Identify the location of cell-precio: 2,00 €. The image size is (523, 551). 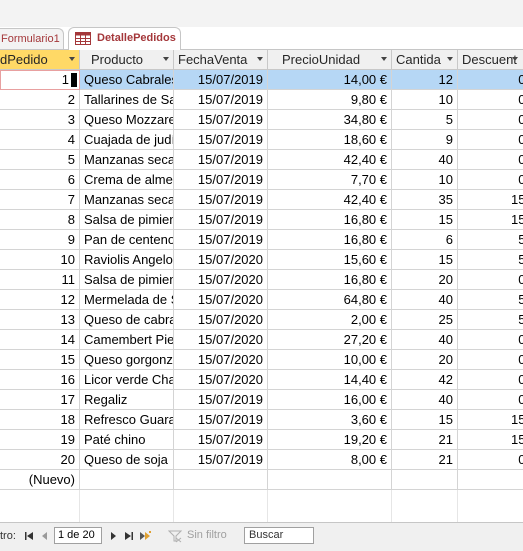
(330, 320).